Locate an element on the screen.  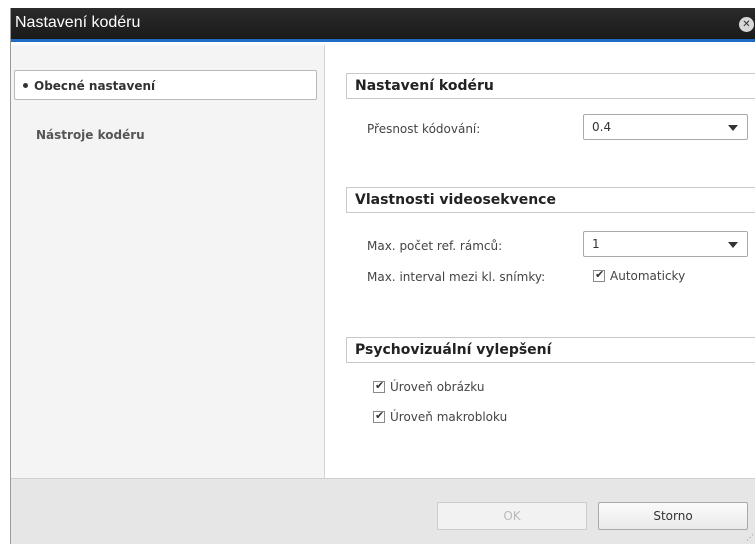
sidebar-item-label: Obecné nastavení is located at coordinates (95, 86).